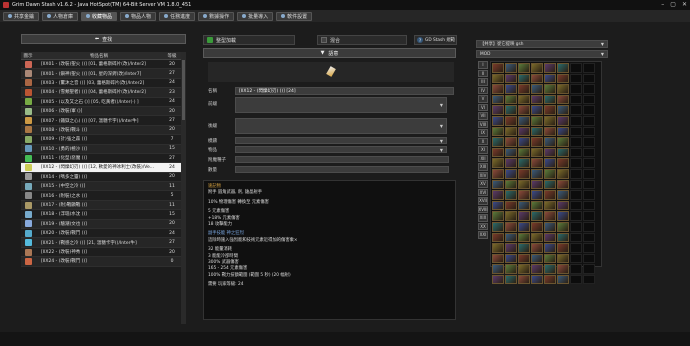  Describe the element at coordinates (483, 141) in the screenshot. I see `stash-page-tab: X` at that location.